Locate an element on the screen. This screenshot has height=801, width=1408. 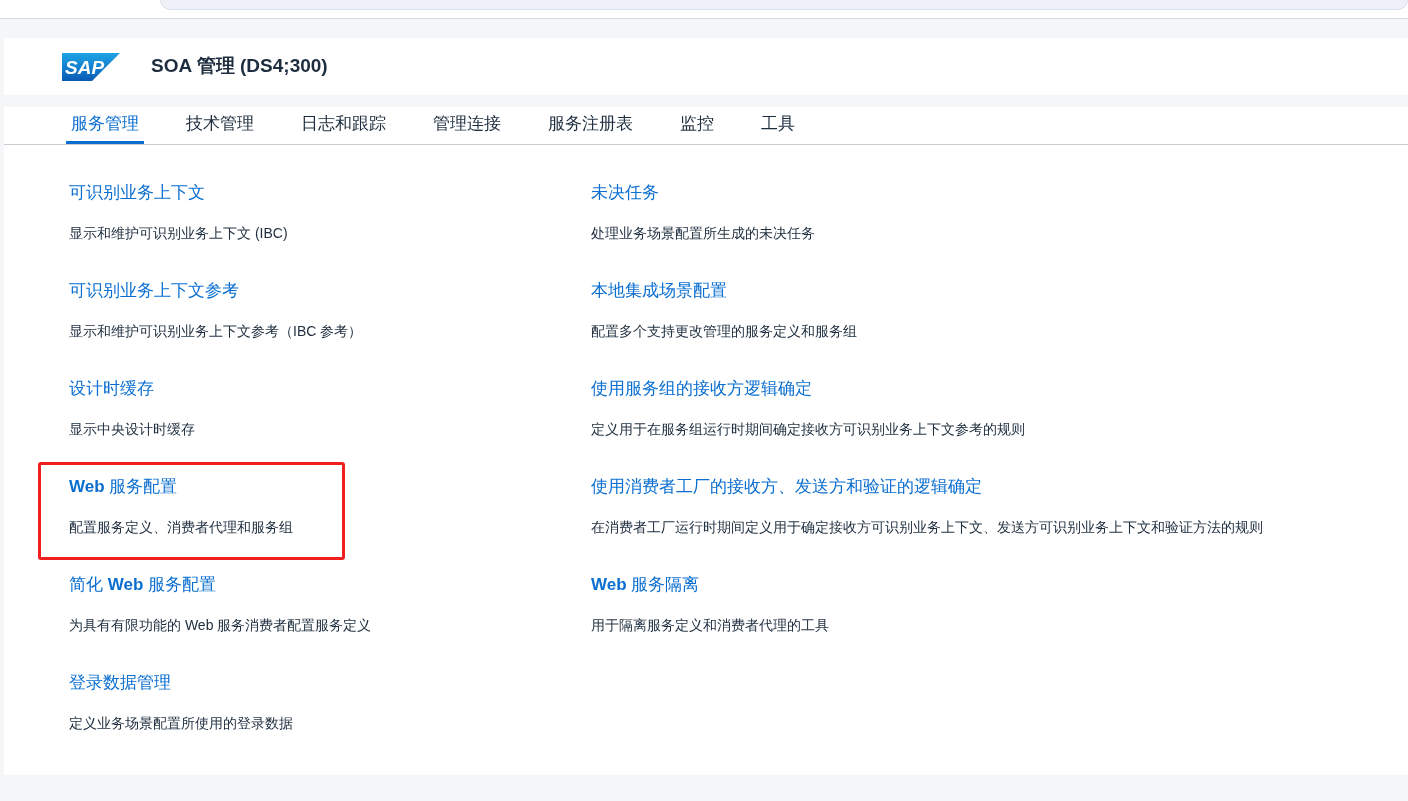
link: 登录数据管理 is located at coordinates (120, 683).